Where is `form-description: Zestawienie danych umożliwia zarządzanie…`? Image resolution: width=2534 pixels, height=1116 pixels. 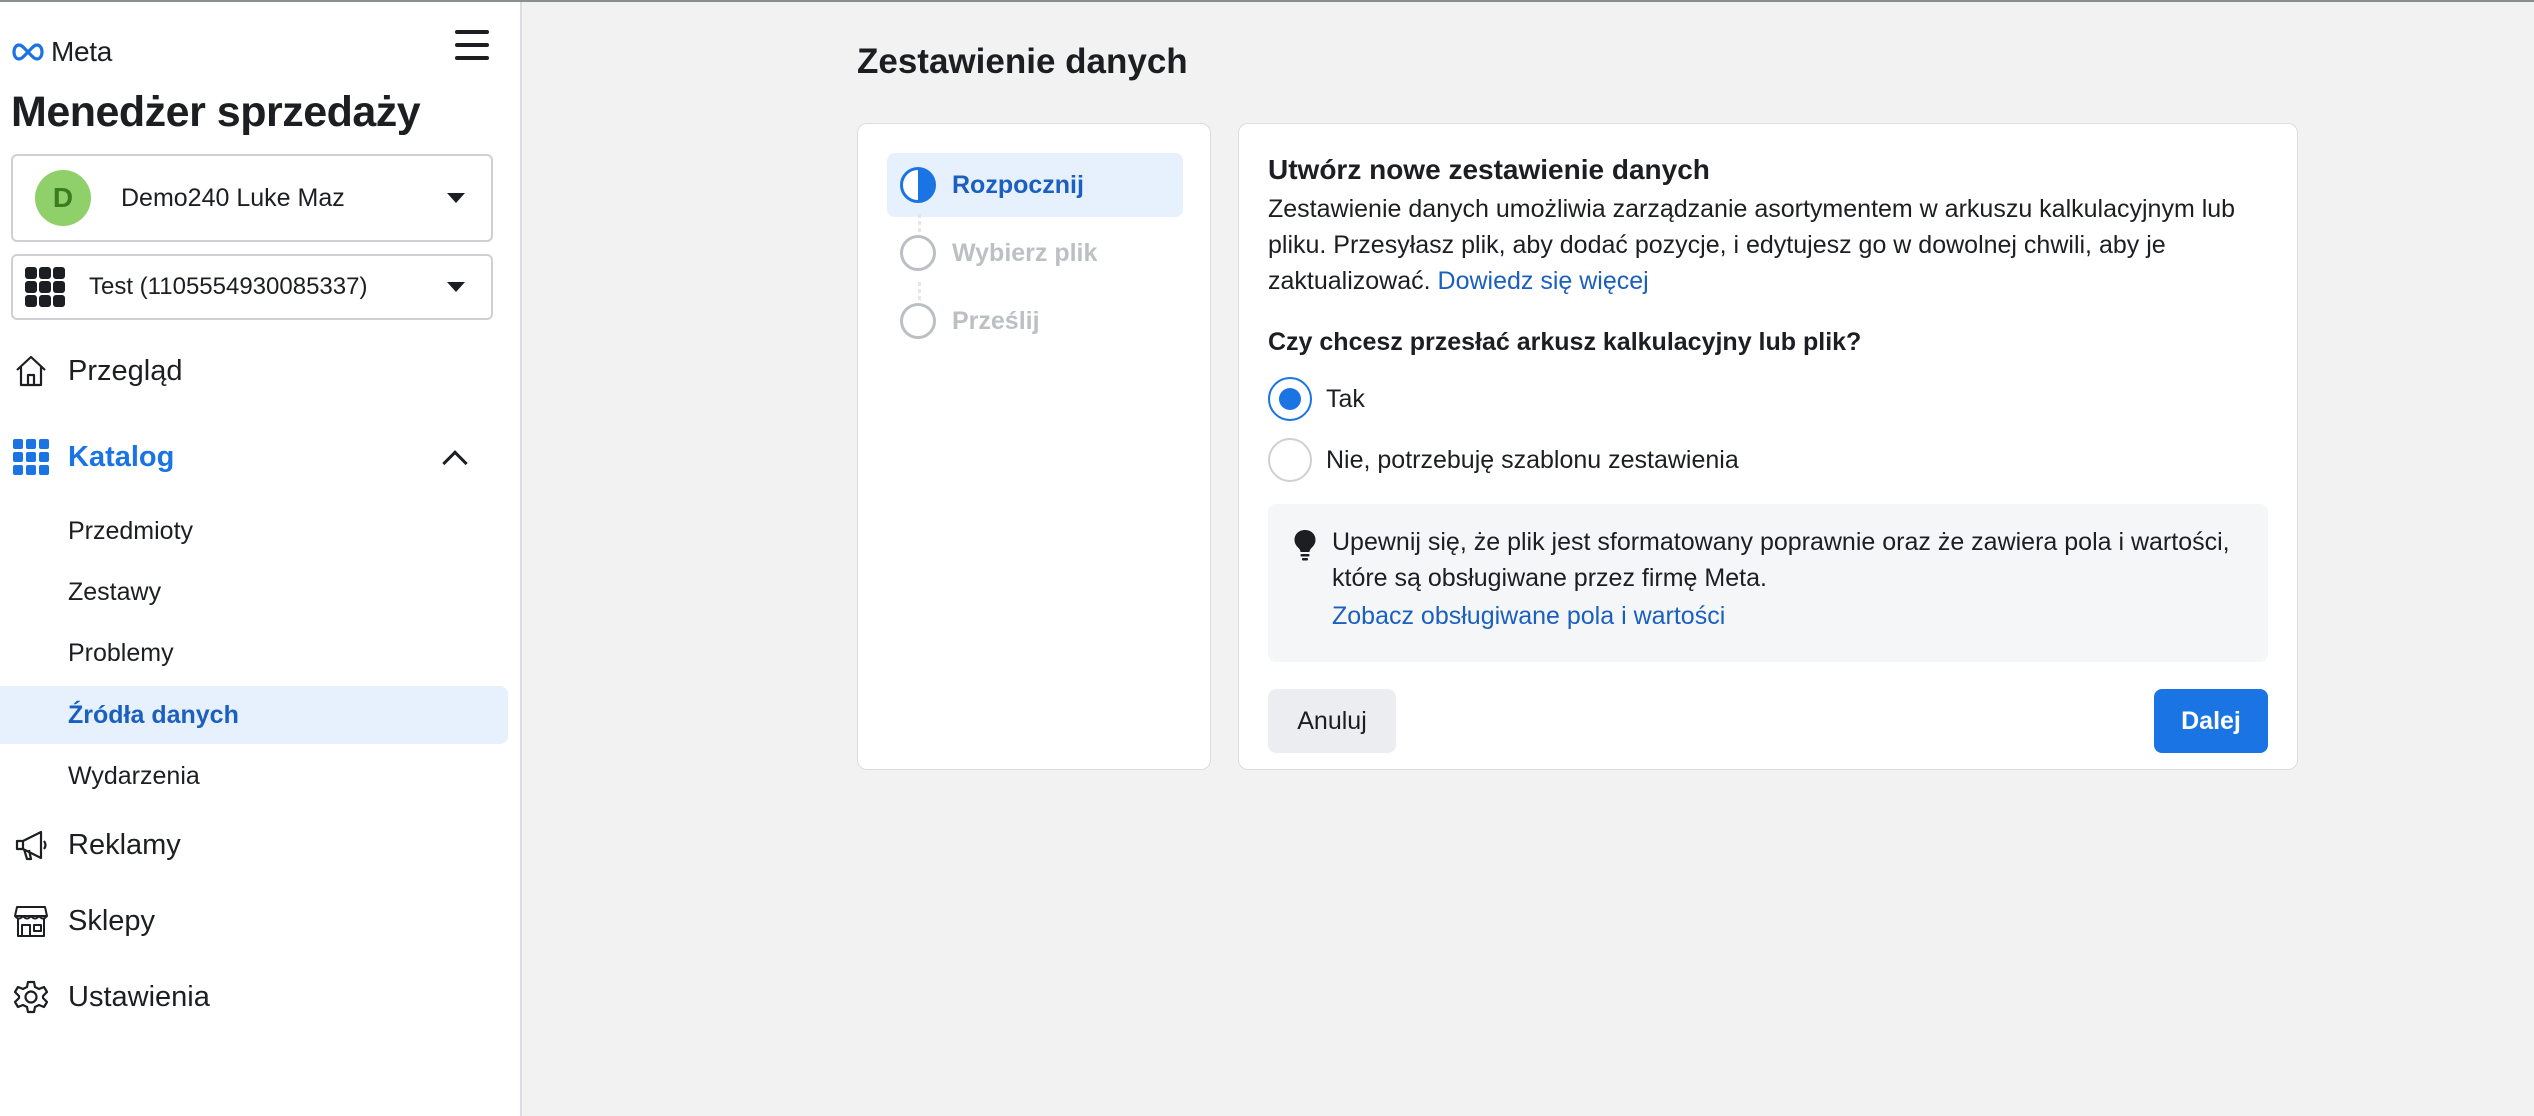
form-description: Zestawienie danych umożliwia zarządzanie… is located at coordinates (1768, 245).